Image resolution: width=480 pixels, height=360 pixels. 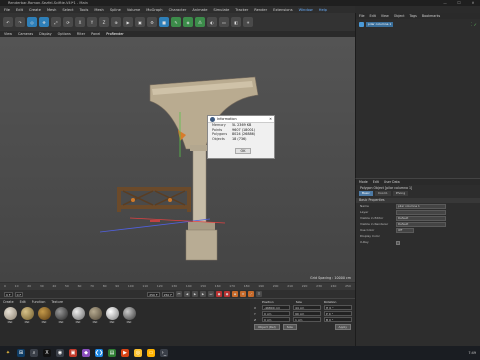 What do you see at coordinates (67, 10) in the screenshot?
I see `menu-select: Select` at bounding box center [67, 10].